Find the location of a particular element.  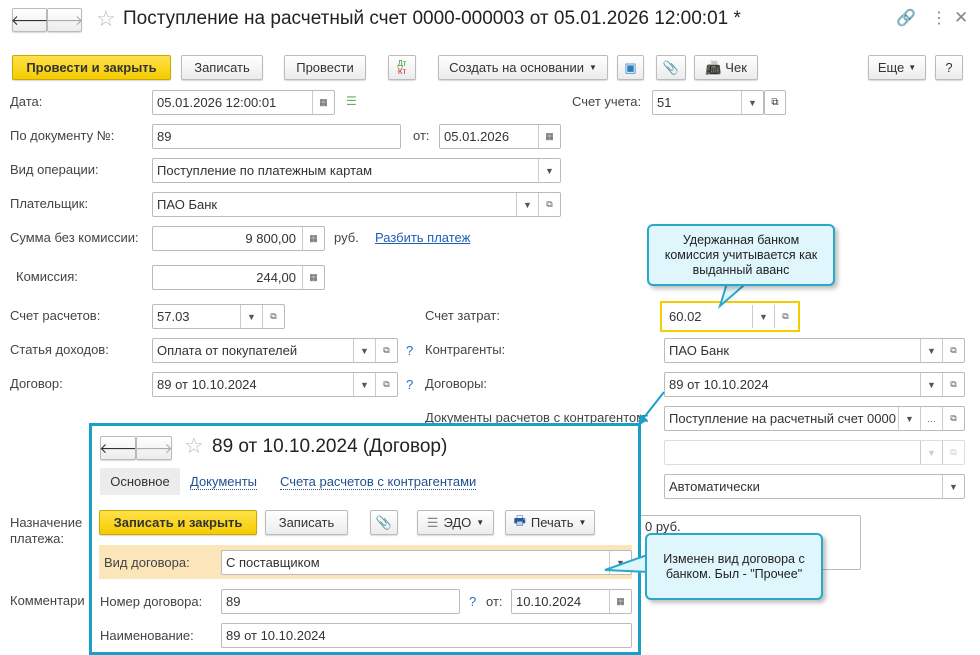

income-value: Оплата от покупателей is located at coordinates (227, 350).